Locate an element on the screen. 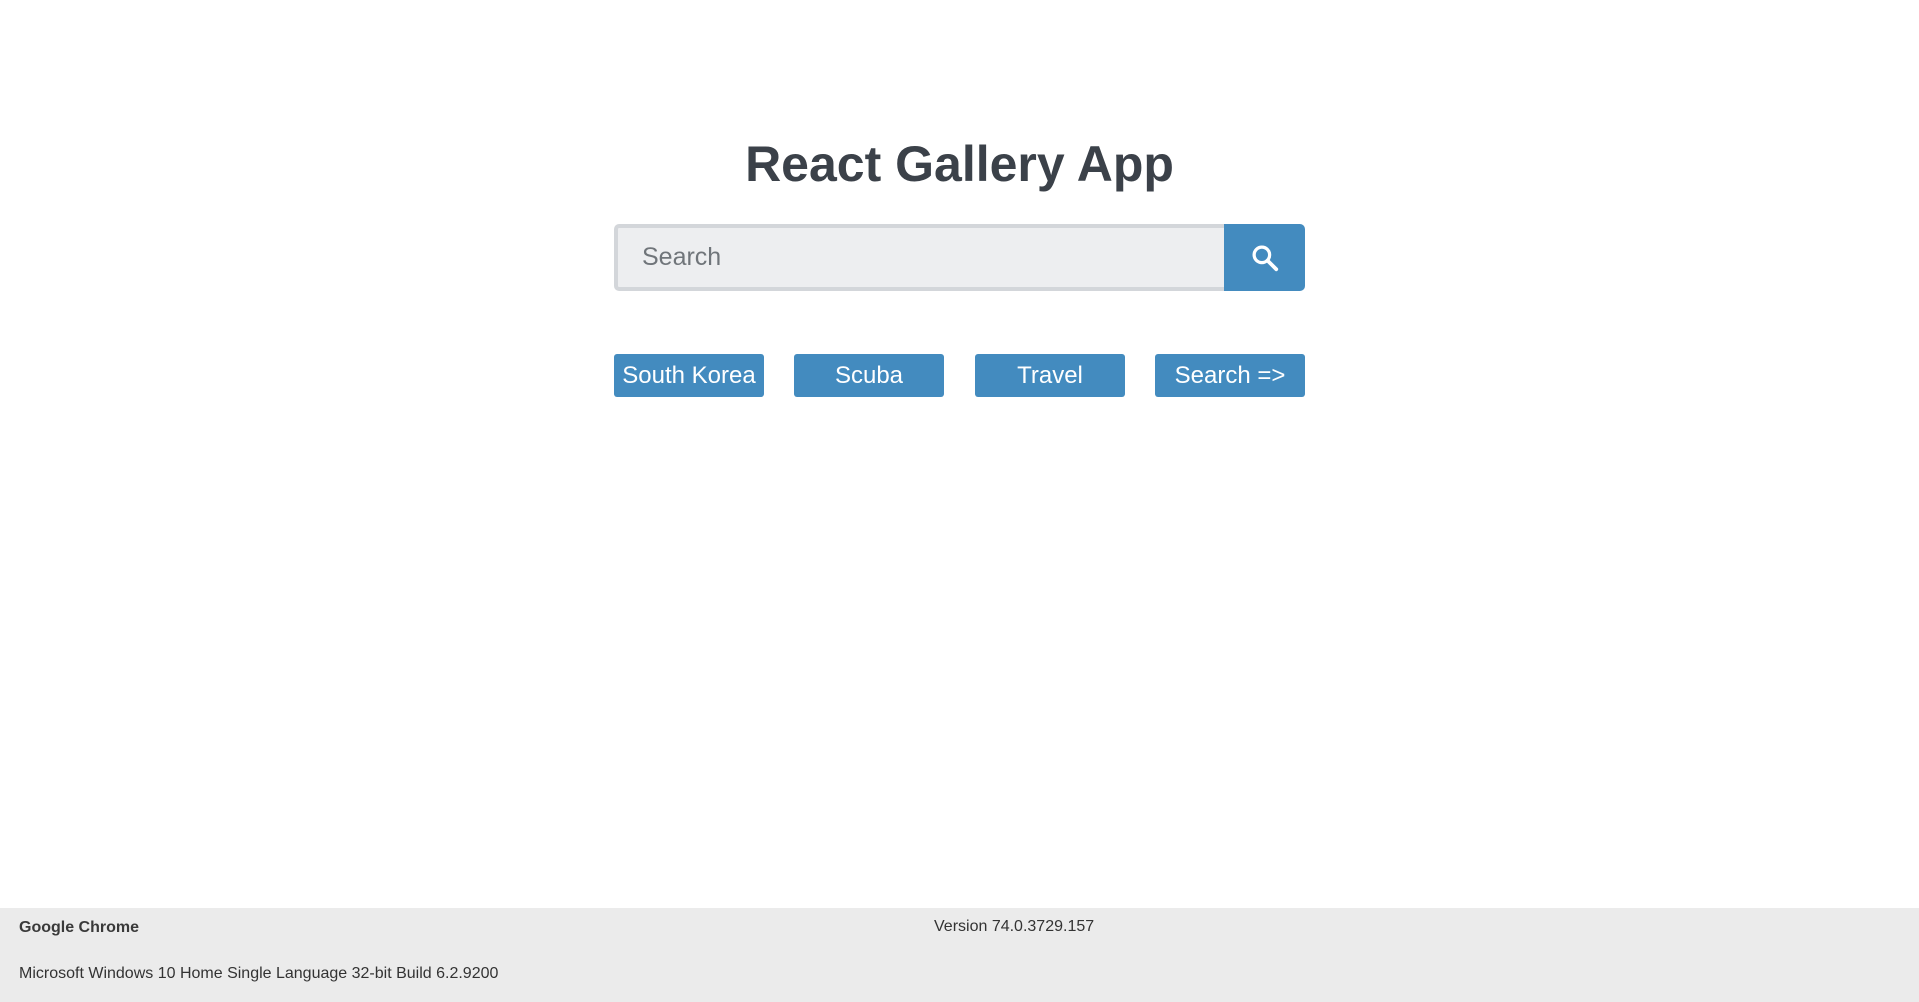 This screenshot has width=1919, height=1002. nav-button-south-korea: South Korea is located at coordinates (689, 375).